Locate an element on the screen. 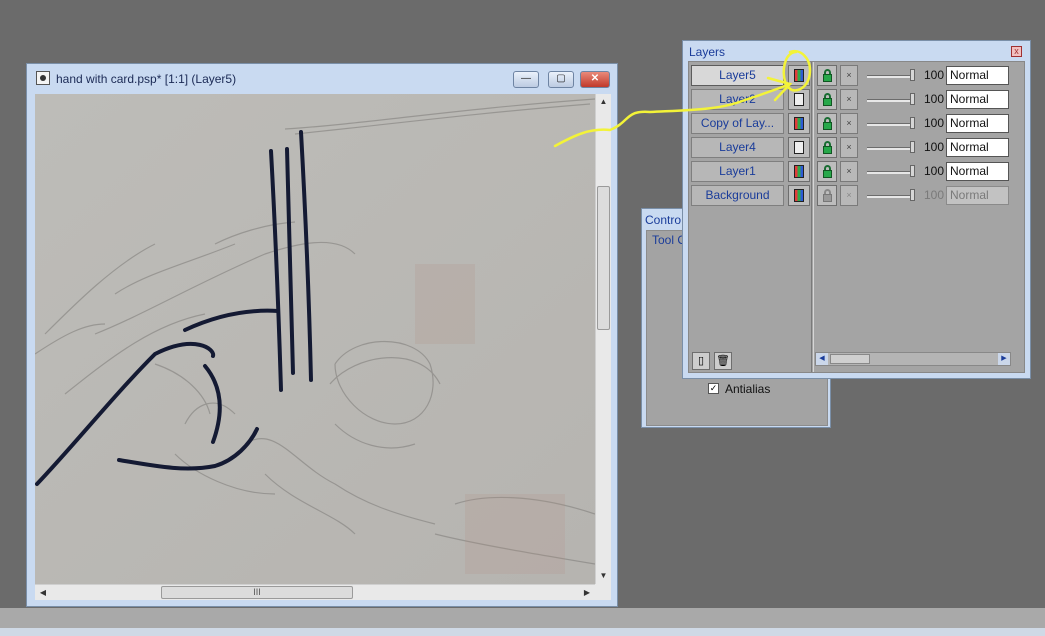 The height and width of the screenshot is (636, 1045). bottom-status-bar is located at coordinates (522, 622).